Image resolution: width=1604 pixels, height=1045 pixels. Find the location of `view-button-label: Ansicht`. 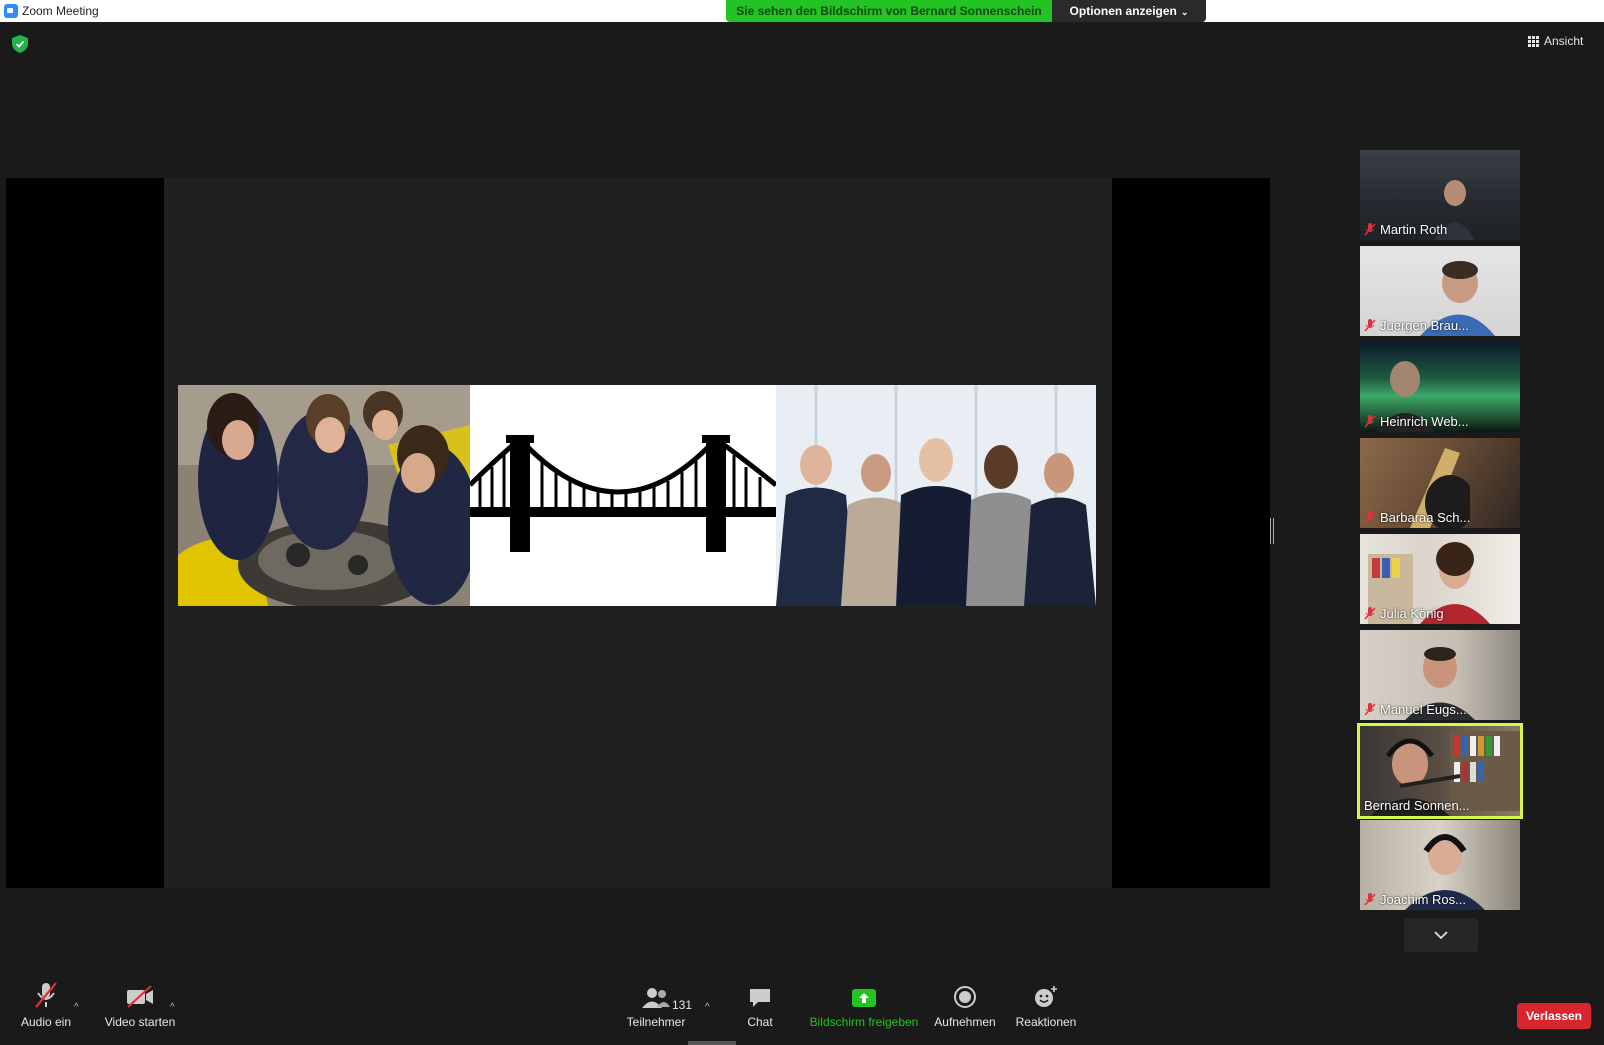

view-button-label: Ansicht is located at coordinates (1564, 41).